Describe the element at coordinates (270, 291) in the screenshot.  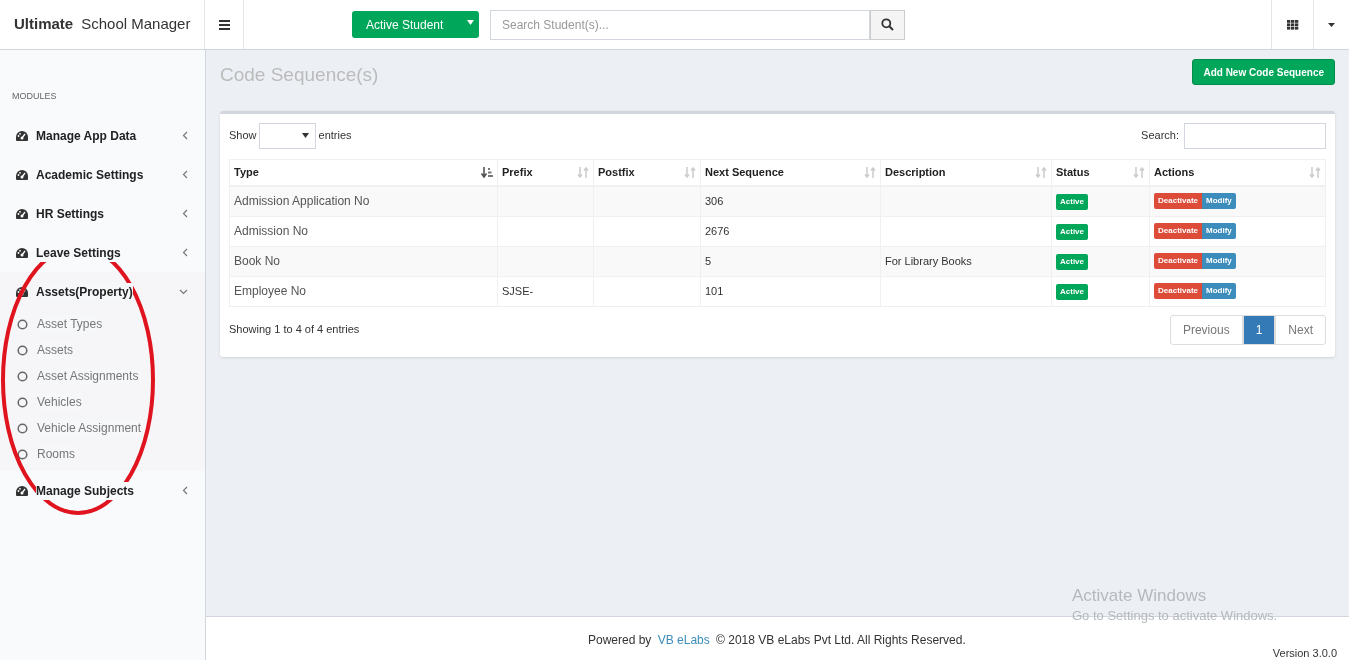
I see `table-cell: Employee No` at that location.